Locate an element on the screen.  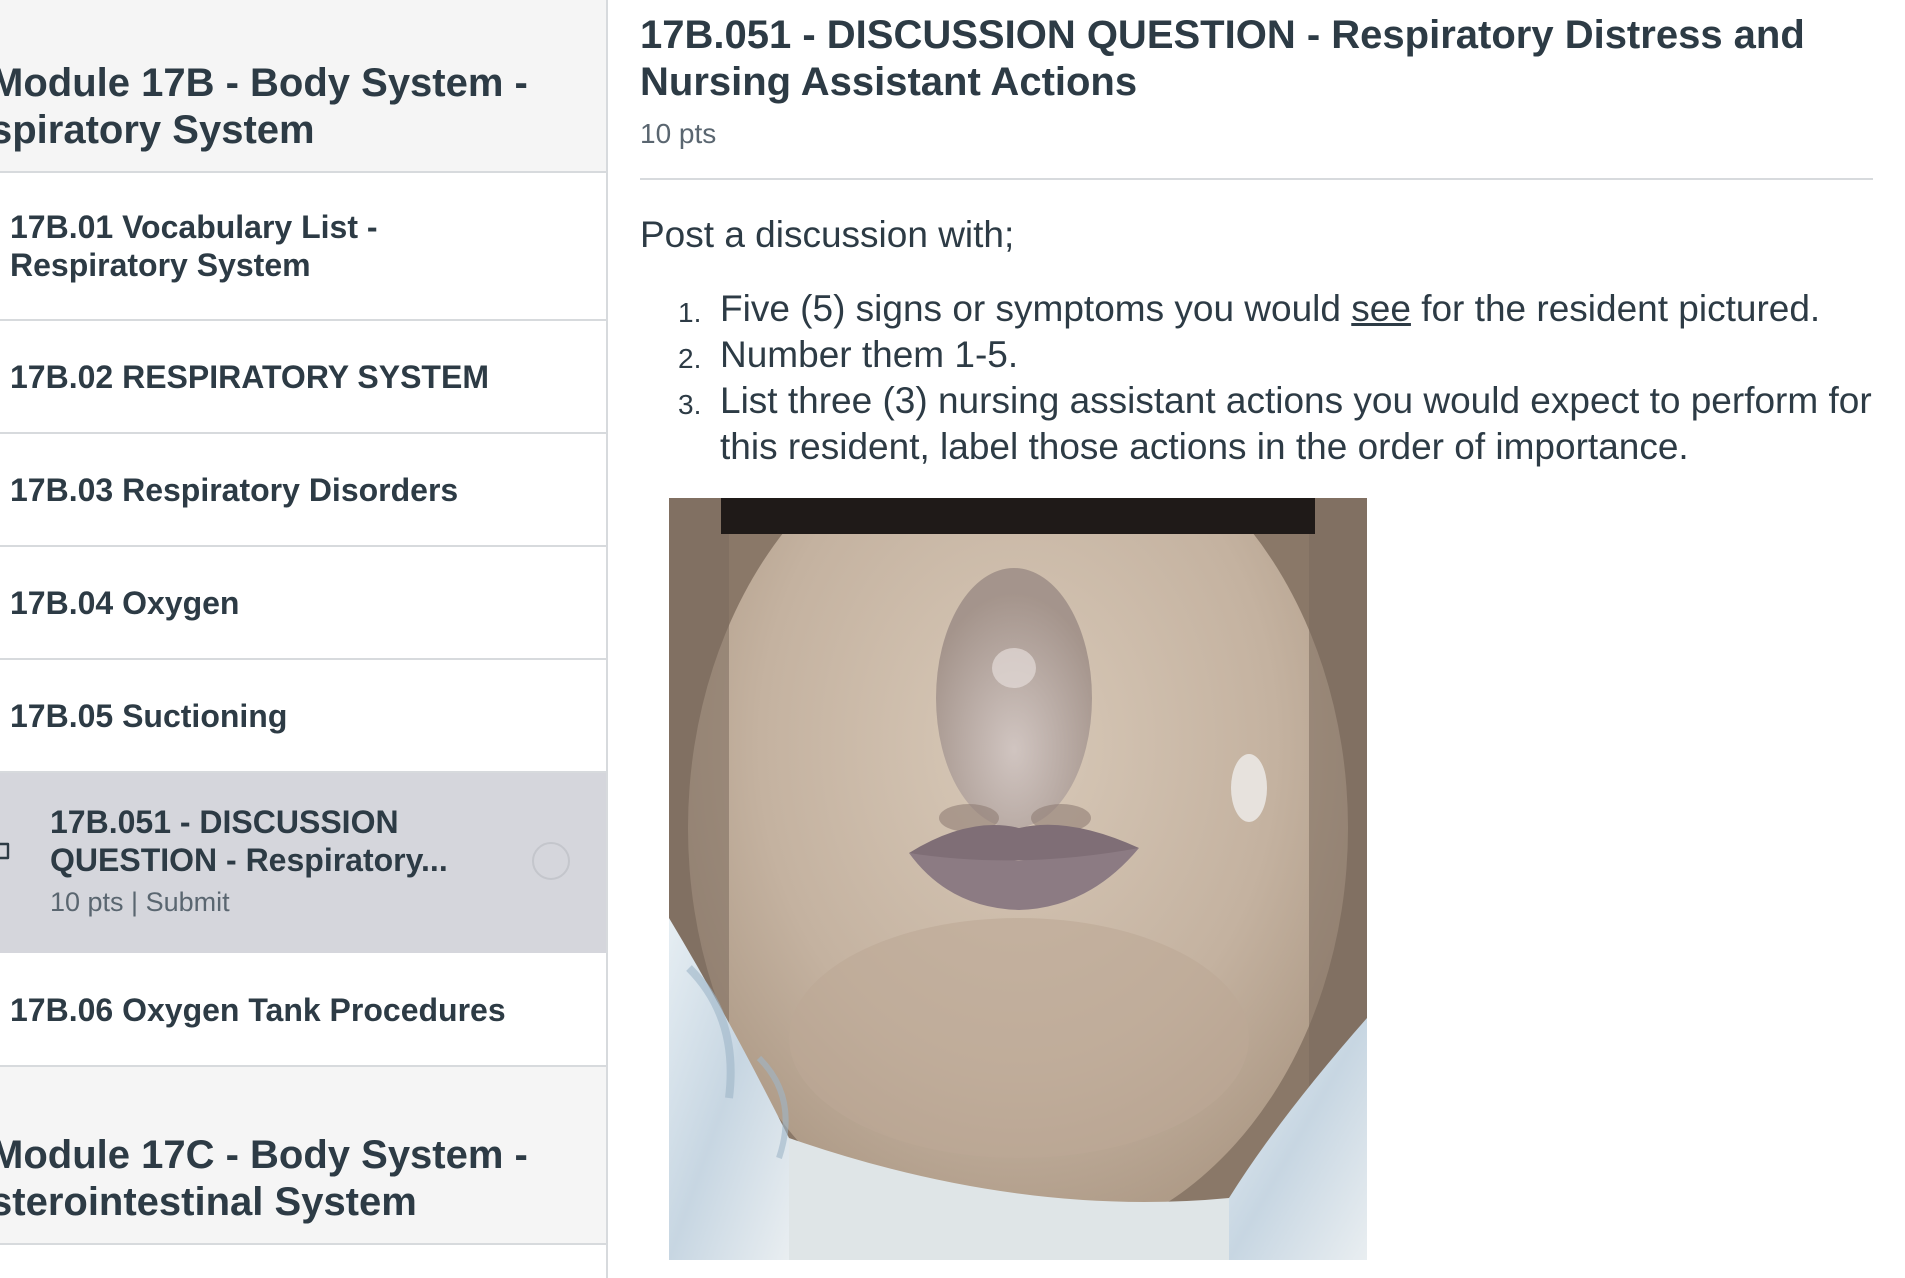
list-number: 2. is located at coordinates (690, 358).